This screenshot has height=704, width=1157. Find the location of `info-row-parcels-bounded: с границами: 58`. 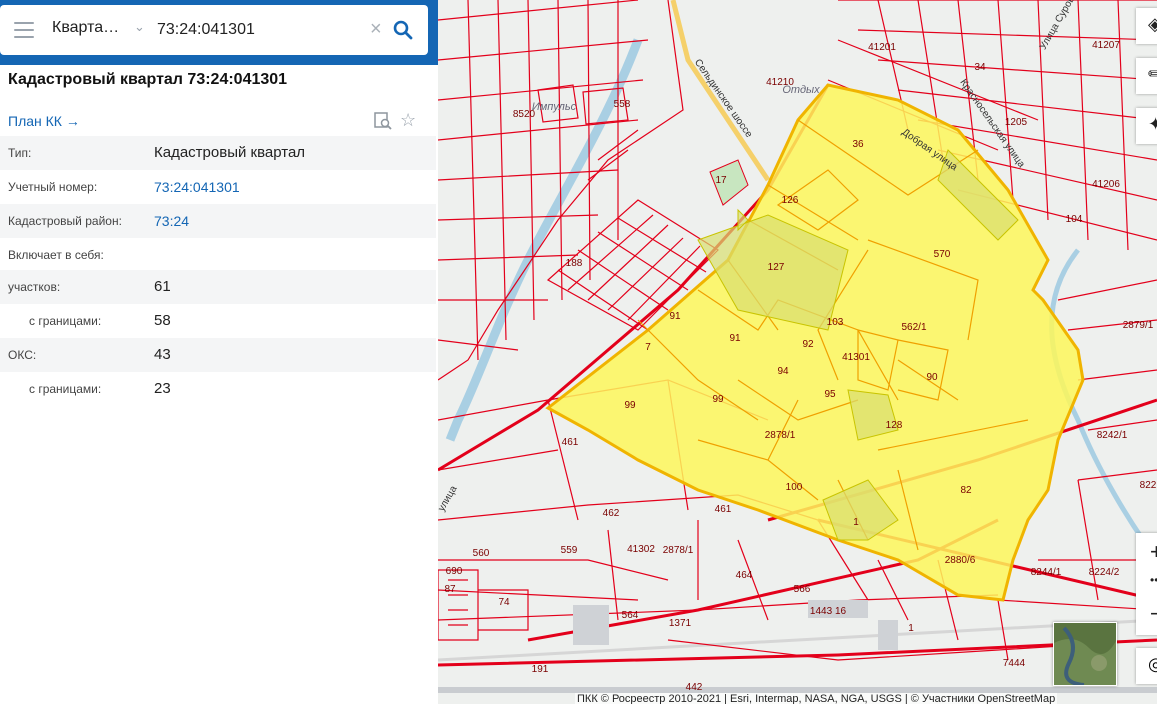

info-row-parcels-bounded: с границами: 58 is located at coordinates (218, 321).